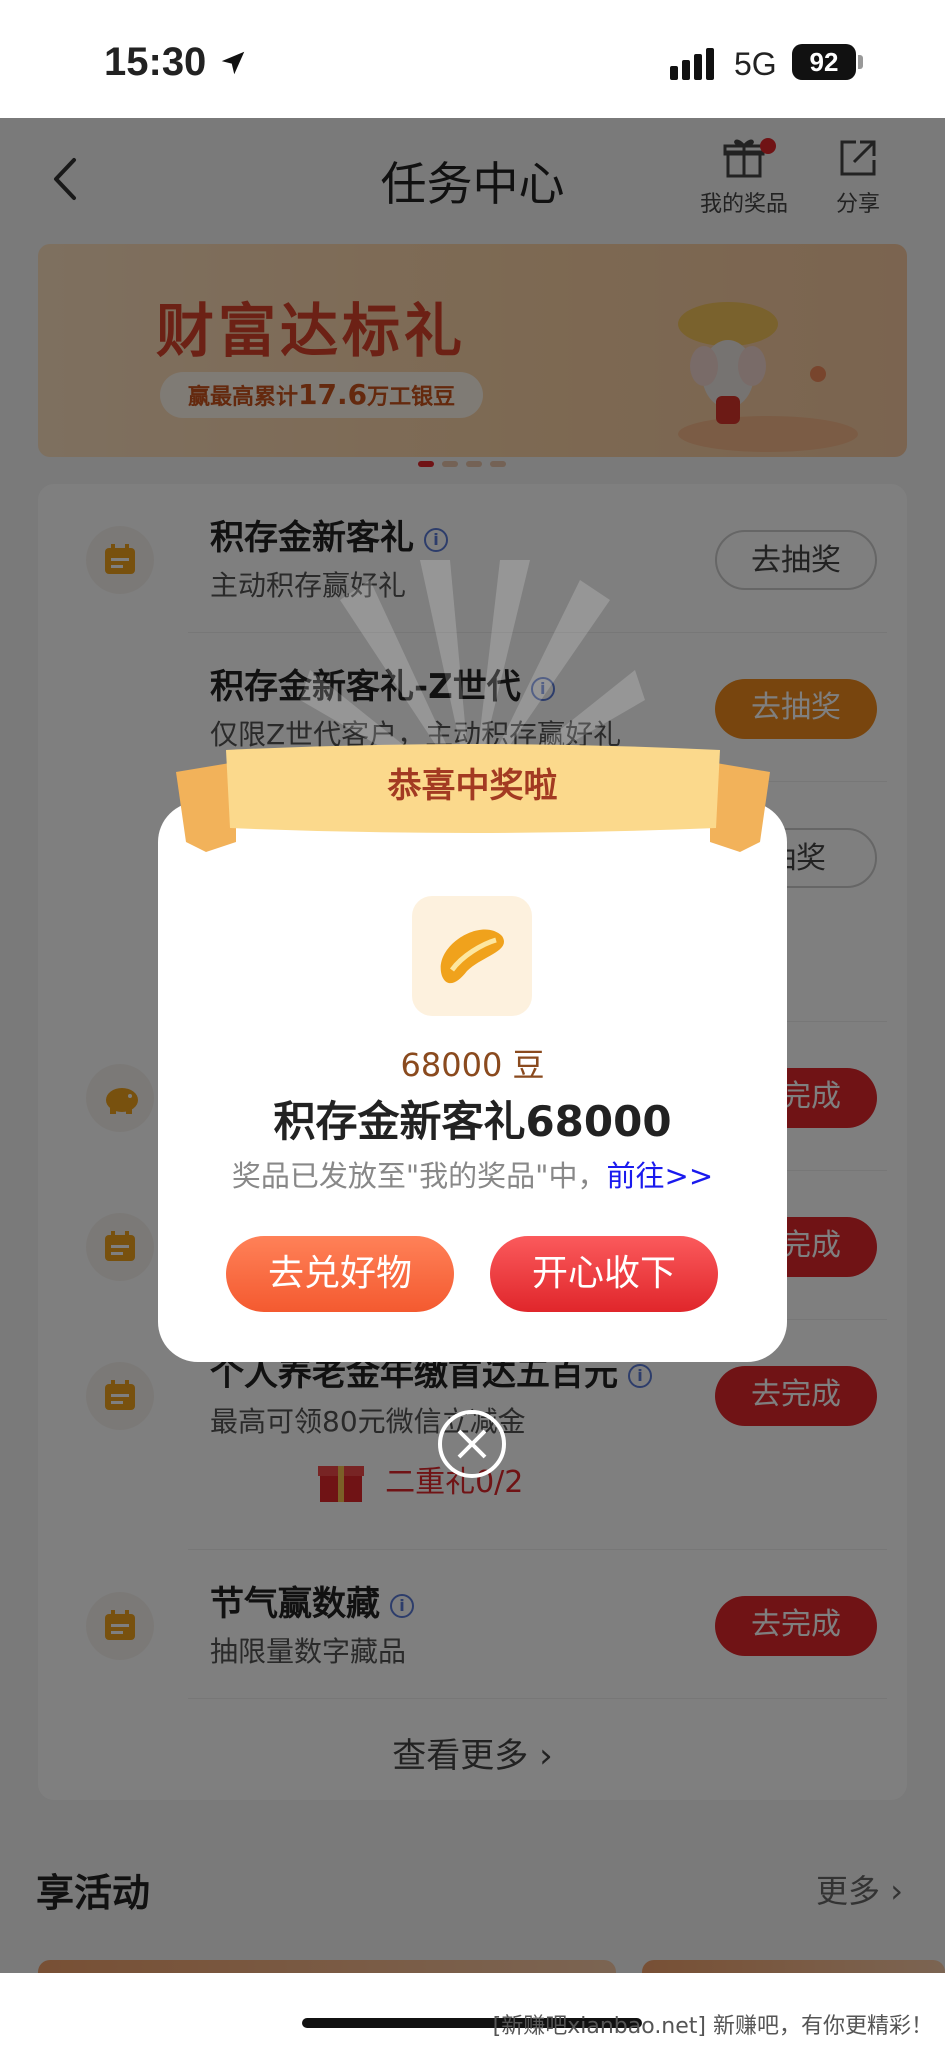  Describe the element at coordinates (860, 62) in the screenshot. I see `battery-tip` at that location.